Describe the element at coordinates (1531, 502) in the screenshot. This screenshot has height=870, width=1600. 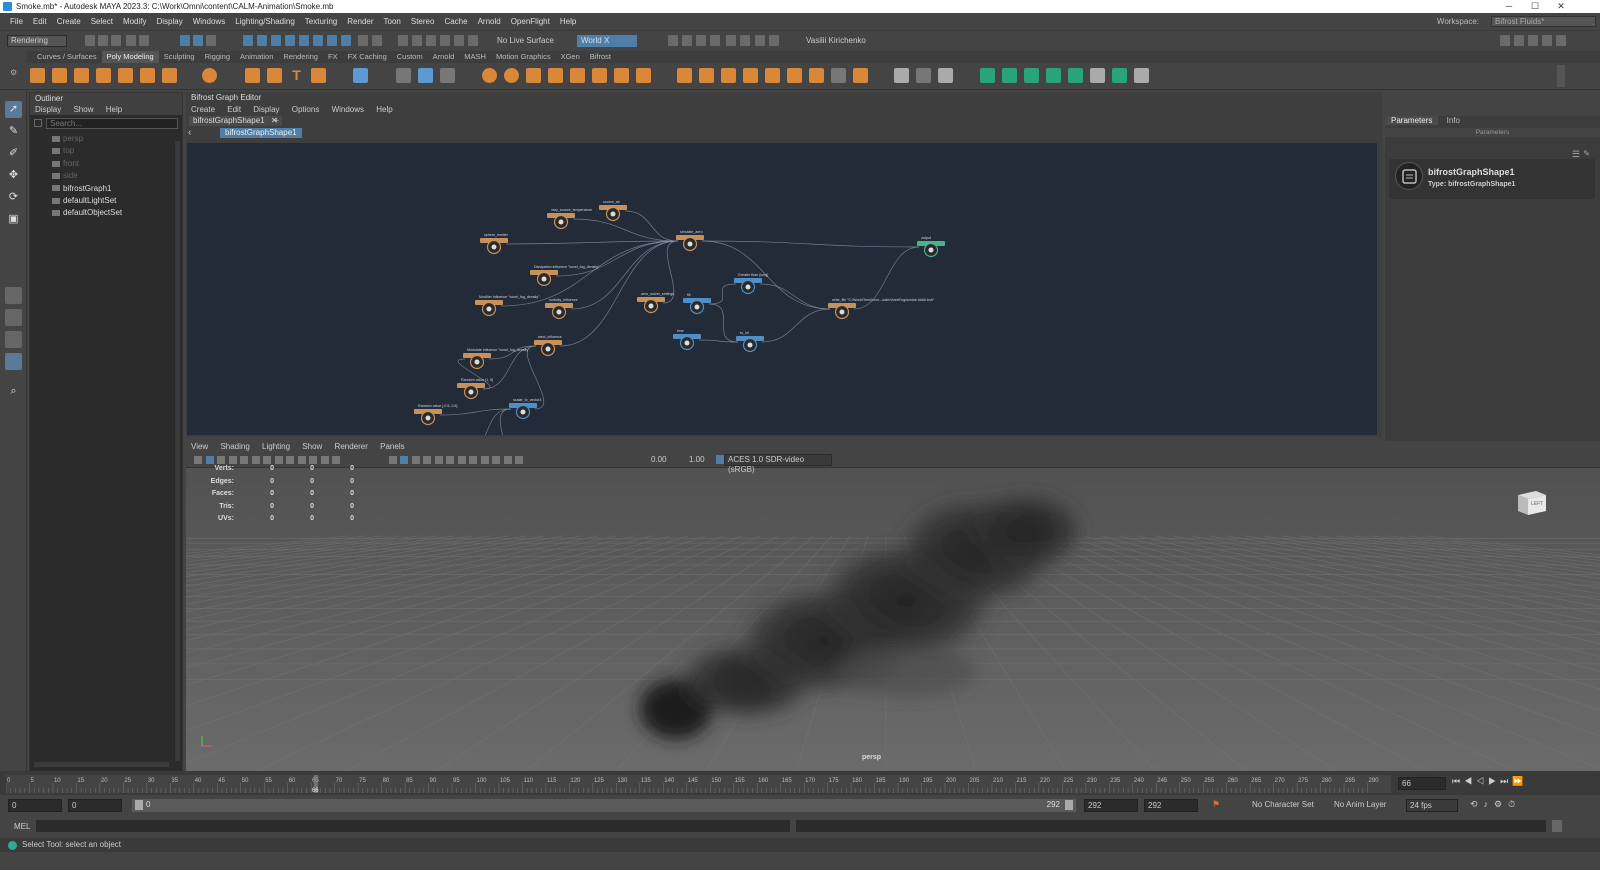
I see `viewcube: LEFT` at that location.